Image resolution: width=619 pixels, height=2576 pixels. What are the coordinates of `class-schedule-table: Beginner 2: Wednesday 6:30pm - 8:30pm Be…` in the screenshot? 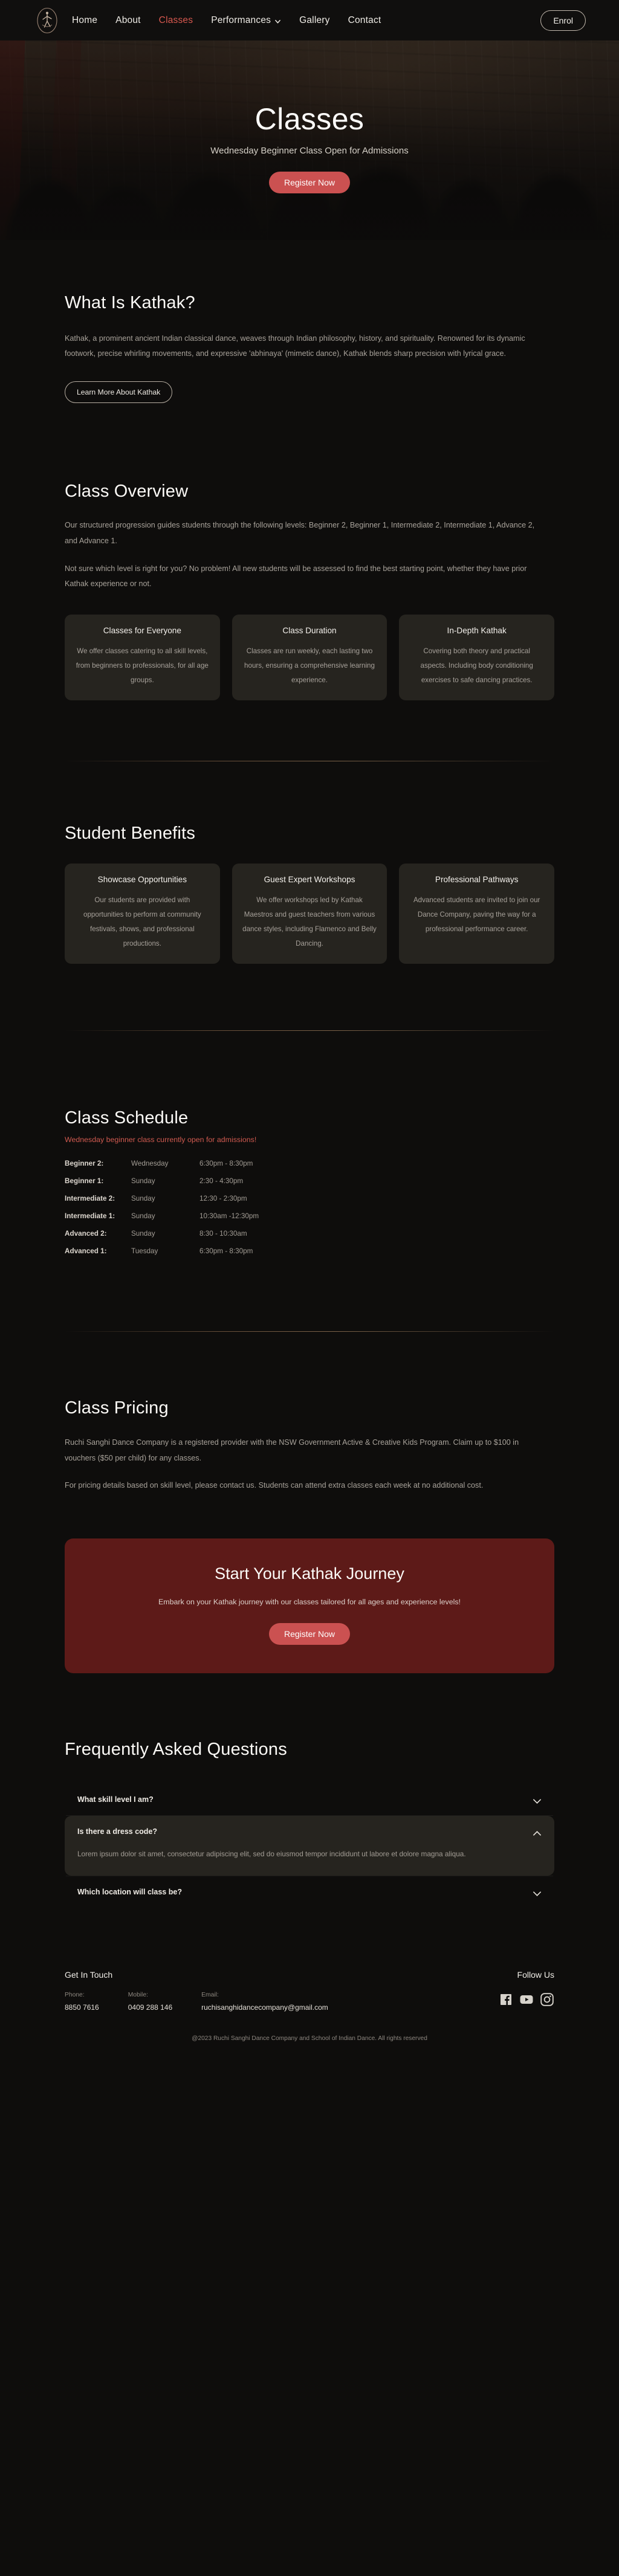 It's located at (309, 1207).